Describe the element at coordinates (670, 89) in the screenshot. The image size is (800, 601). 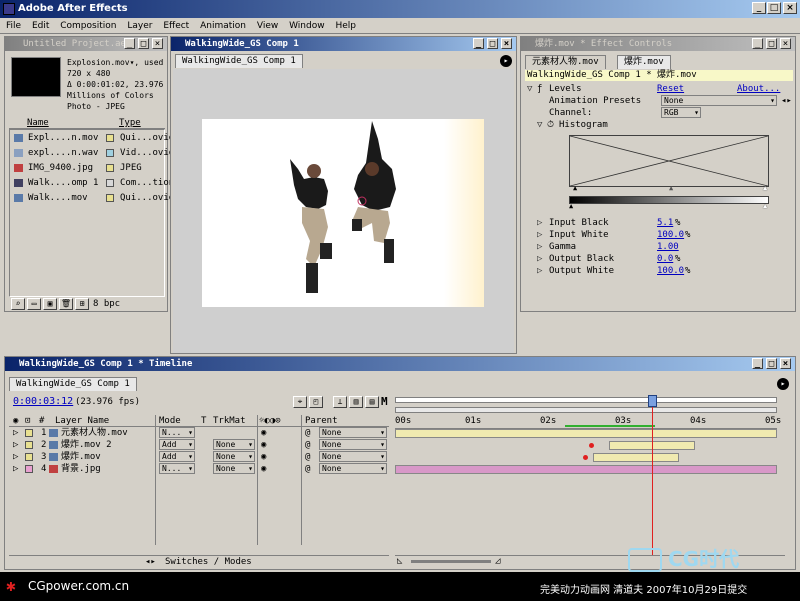
I see `reset-link: Reset` at that location.